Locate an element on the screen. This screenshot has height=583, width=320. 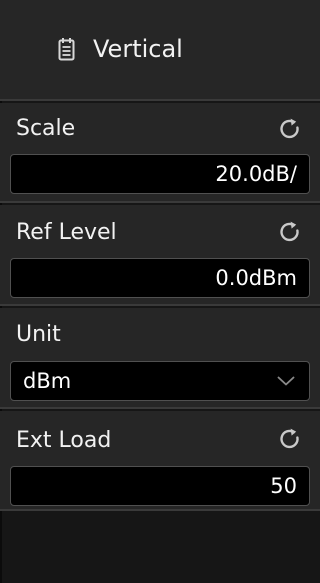
document-list-icon is located at coordinates (66, 49).